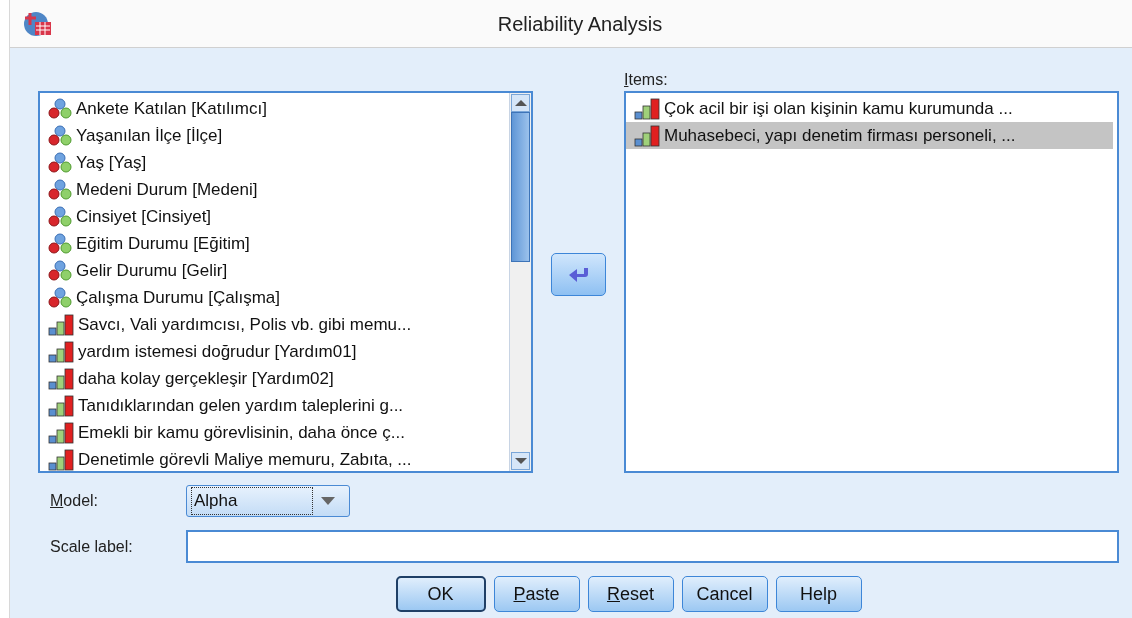 Image resolution: width=1132 pixels, height=618 pixels. What do you see at coordinates (580, 24) in the screenshot?
I see `window-title: Reliability Analysis` at bounding box center [580, 24].